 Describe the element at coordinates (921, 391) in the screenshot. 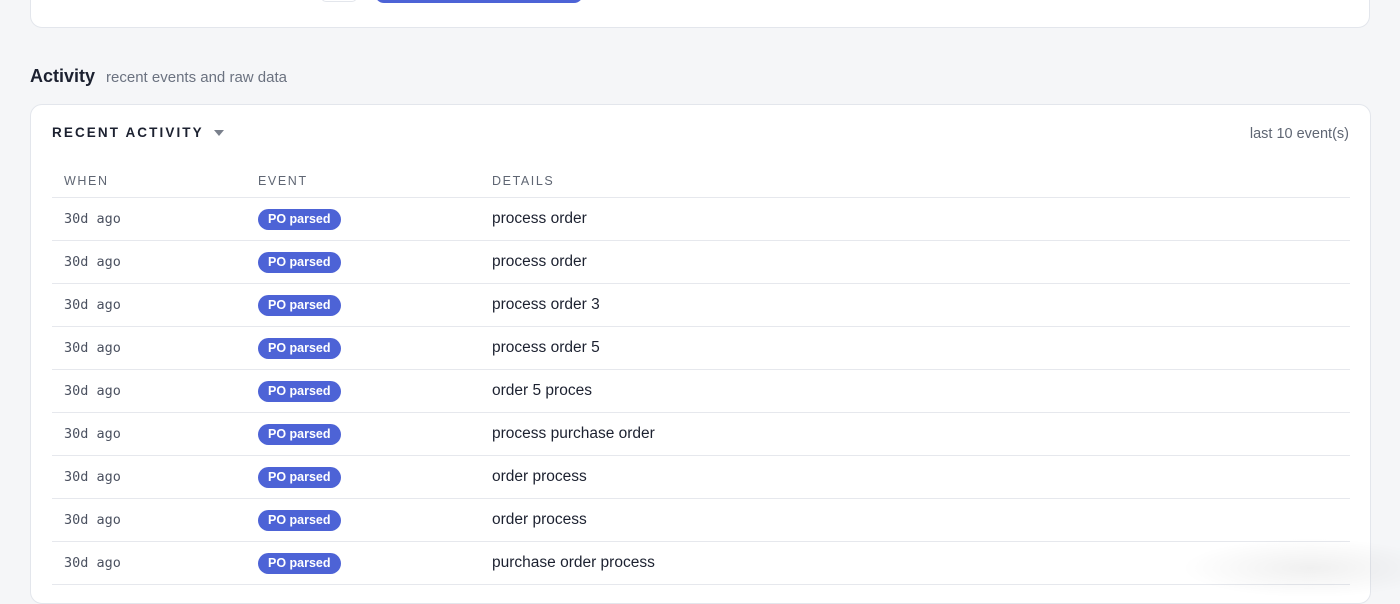

I see `details-cell: order 5 proces` at that location.